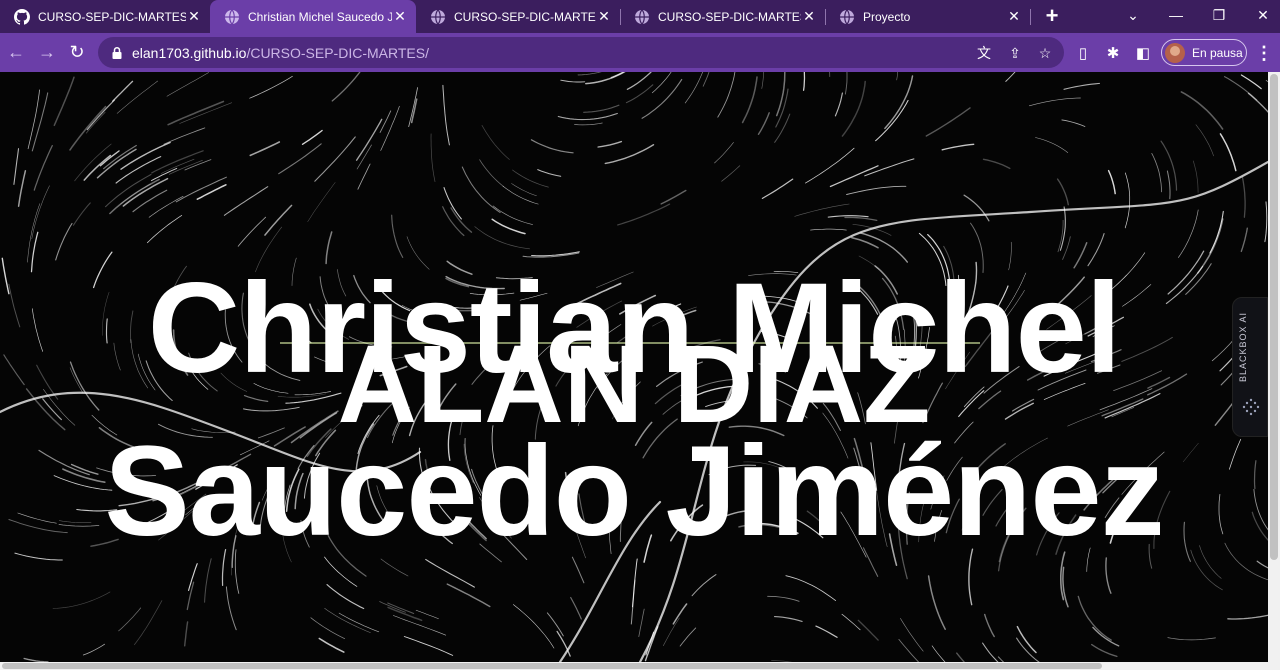 This screenshot has height=670, width=1280. I want to click on side-panel-icon: ◧, so click(1143, 53).